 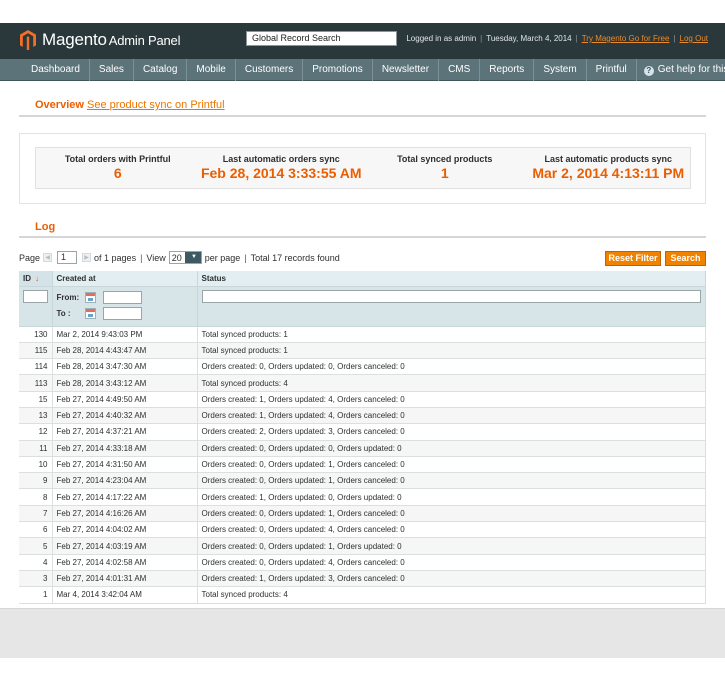 What do you see at coordinates (451, 296) in the screenshot?
I see `status-filter-input` at bounding box center [451, 296].